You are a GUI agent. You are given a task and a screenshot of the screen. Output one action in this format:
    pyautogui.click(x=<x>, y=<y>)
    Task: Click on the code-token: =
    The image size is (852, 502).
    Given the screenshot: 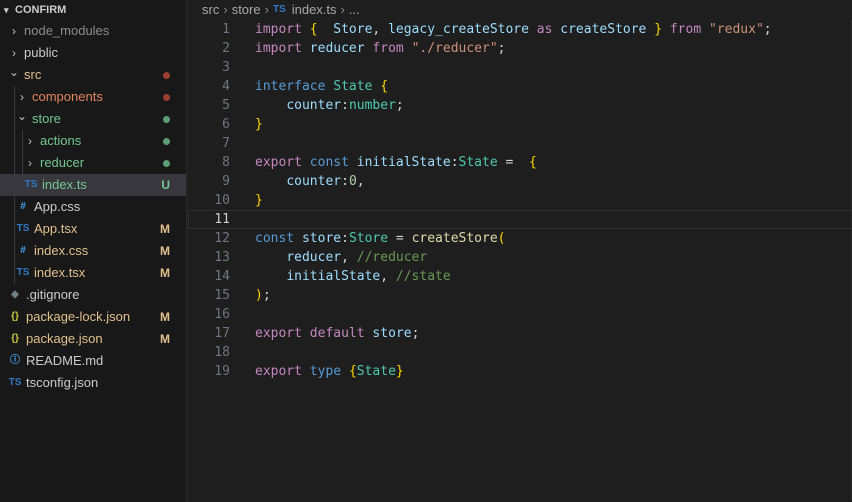 What is the action you would take?
    pyautogui.click(x=400, y=238)
    